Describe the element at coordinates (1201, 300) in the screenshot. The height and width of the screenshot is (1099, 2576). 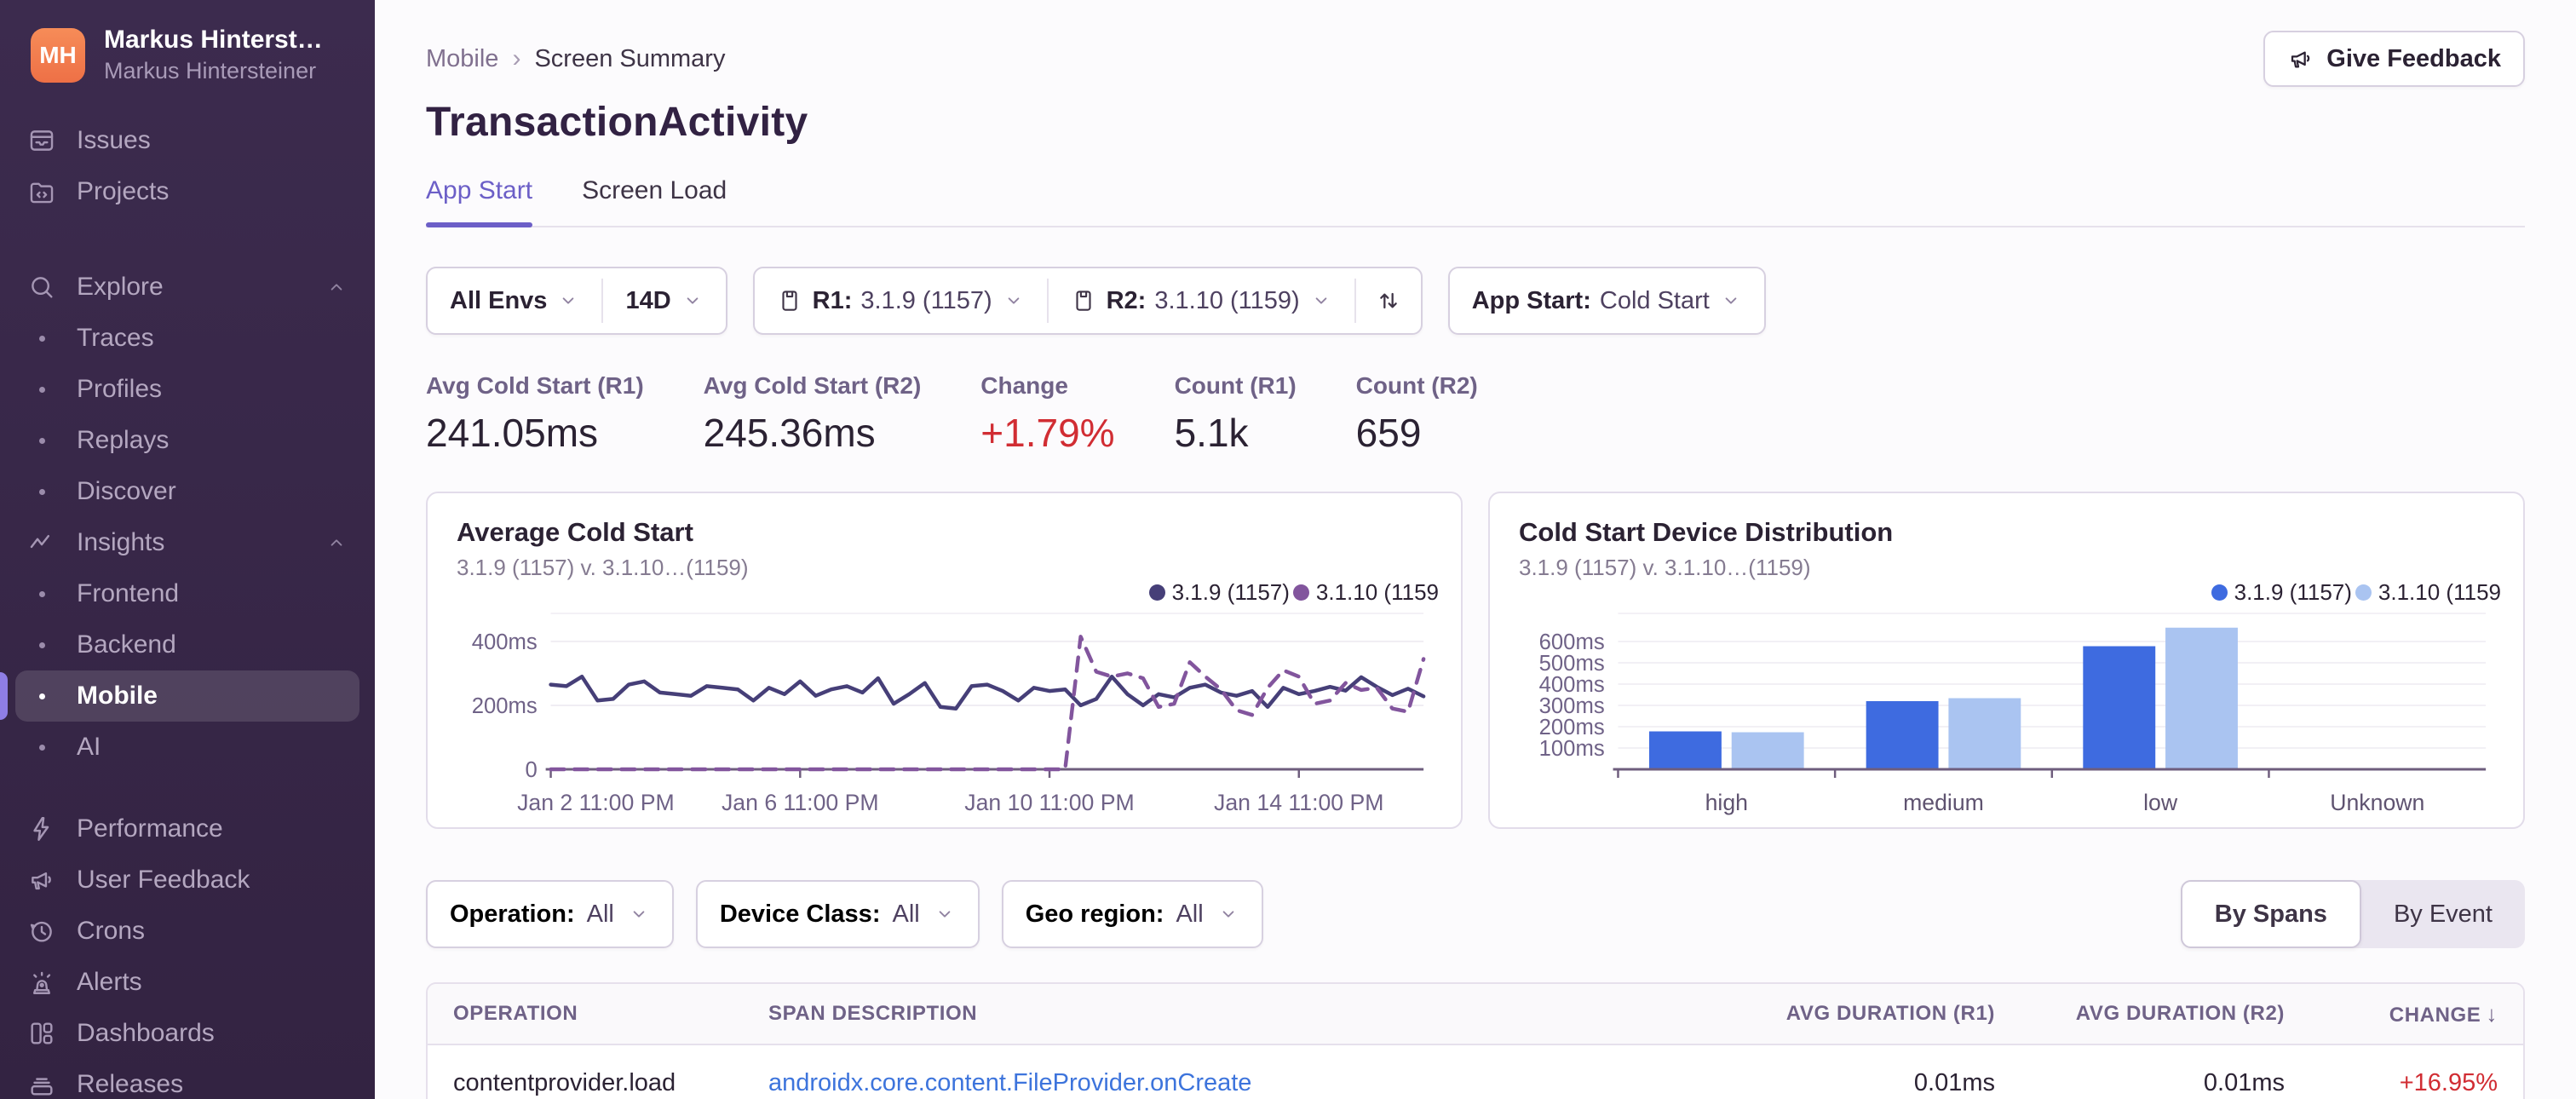
I see `release-r2-button: R2: 3.1.10 (1159)` at that location.